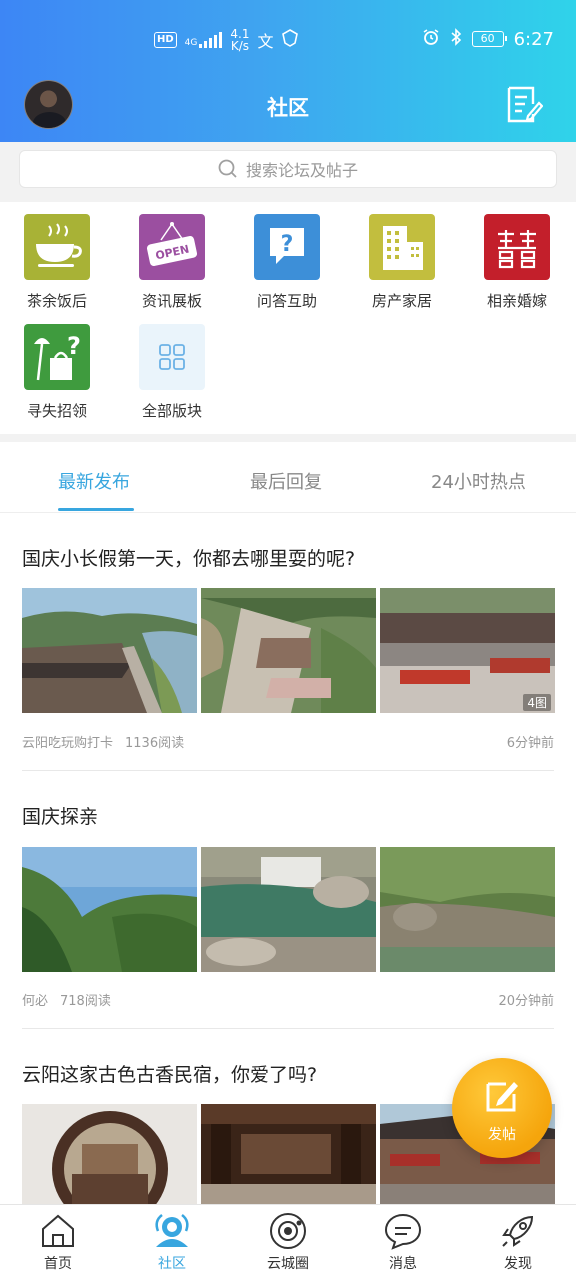 The image size is (576, 1280). I want to click on category-label: 相亲婚嫁, so click(516, 301).